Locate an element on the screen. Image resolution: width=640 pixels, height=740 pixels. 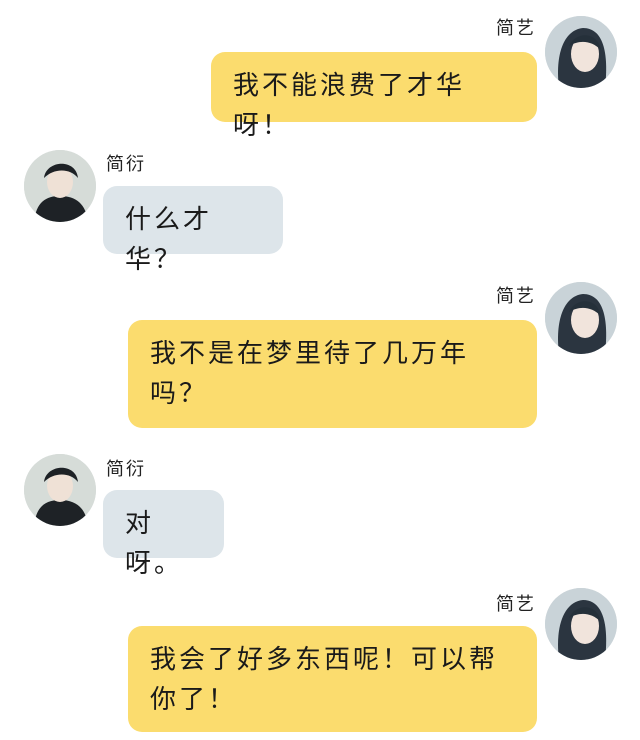
message-bubble: 我会了好多东西呢！可以帮你了！ is located at coordinates (332, 679).